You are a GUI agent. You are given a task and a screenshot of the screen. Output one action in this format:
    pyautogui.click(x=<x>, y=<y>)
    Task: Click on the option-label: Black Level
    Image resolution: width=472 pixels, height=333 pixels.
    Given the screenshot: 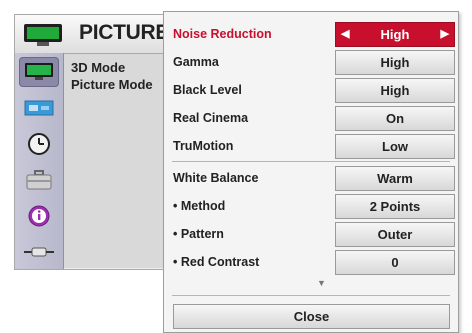 What is the action you would take?
    pyautogui.click(x=207, y=90)
    